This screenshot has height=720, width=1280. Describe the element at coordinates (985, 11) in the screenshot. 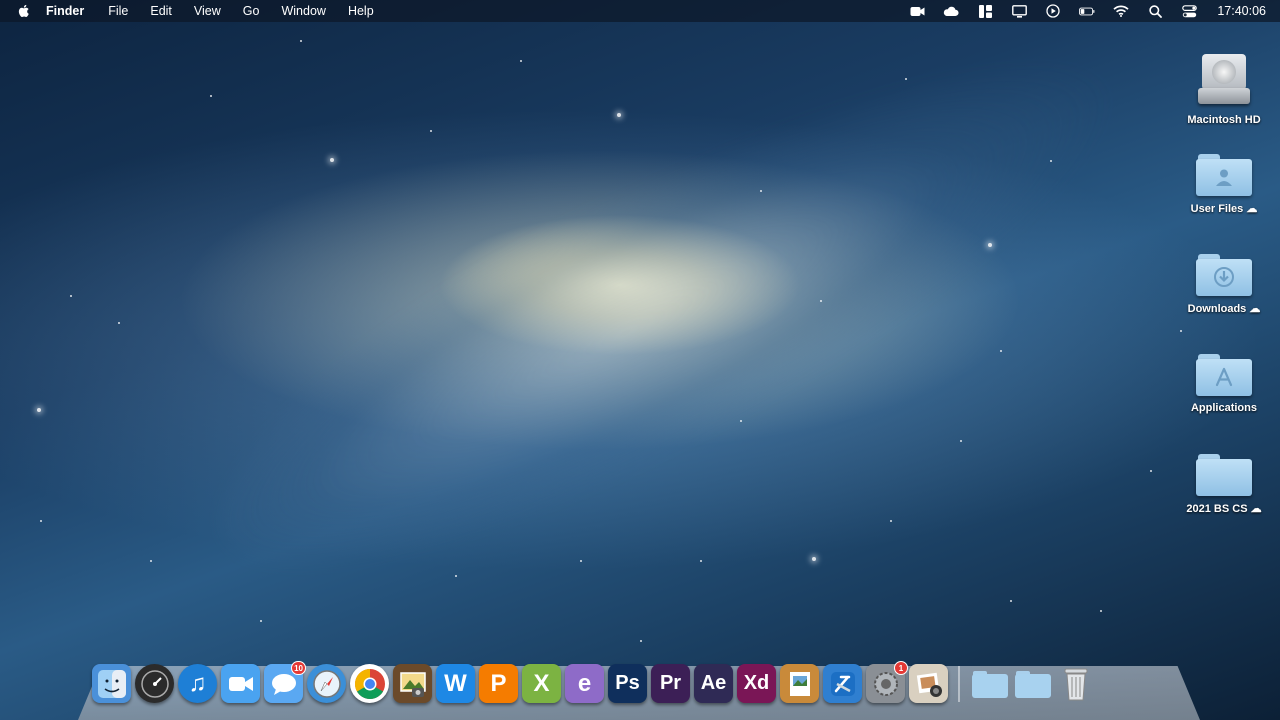

I see `layout-icon` at that location.